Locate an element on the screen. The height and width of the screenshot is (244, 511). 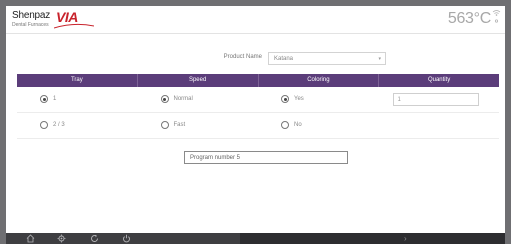
product-name-value: Katana is located at coordinates (284, 59).